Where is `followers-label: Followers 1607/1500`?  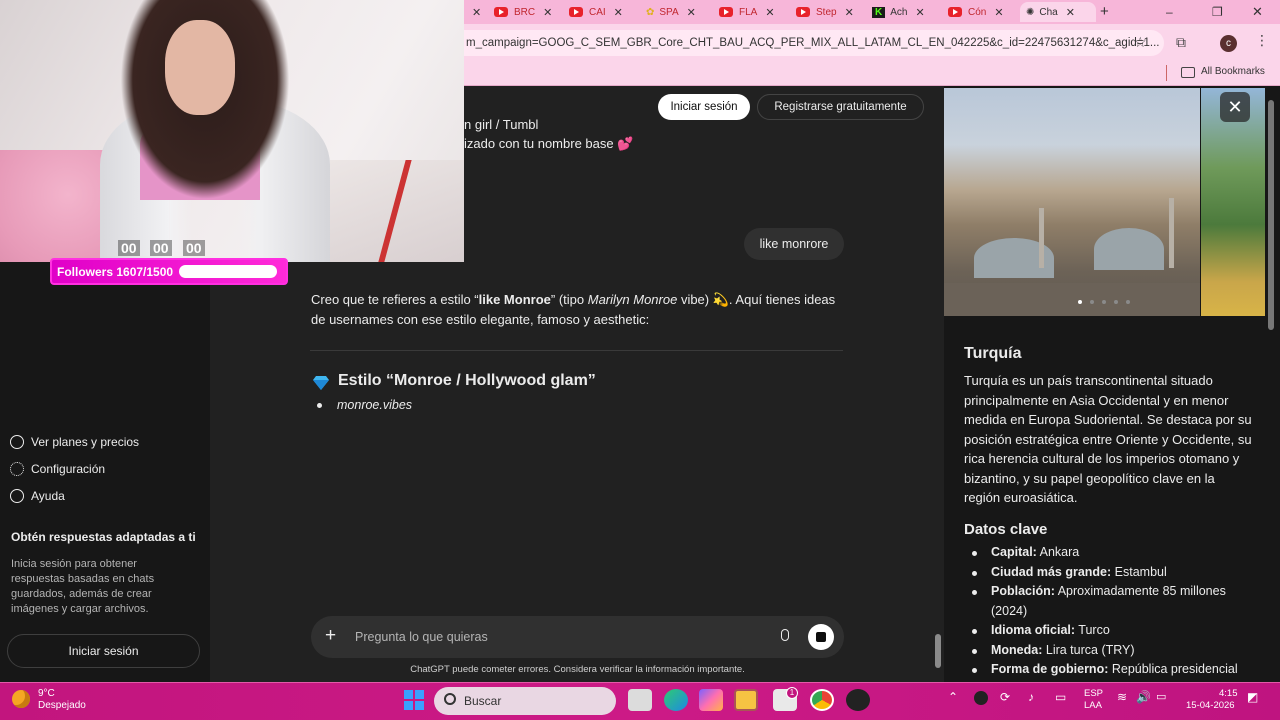 followers-label: Followers 1607/1500 is located at coordinates (115, 271).